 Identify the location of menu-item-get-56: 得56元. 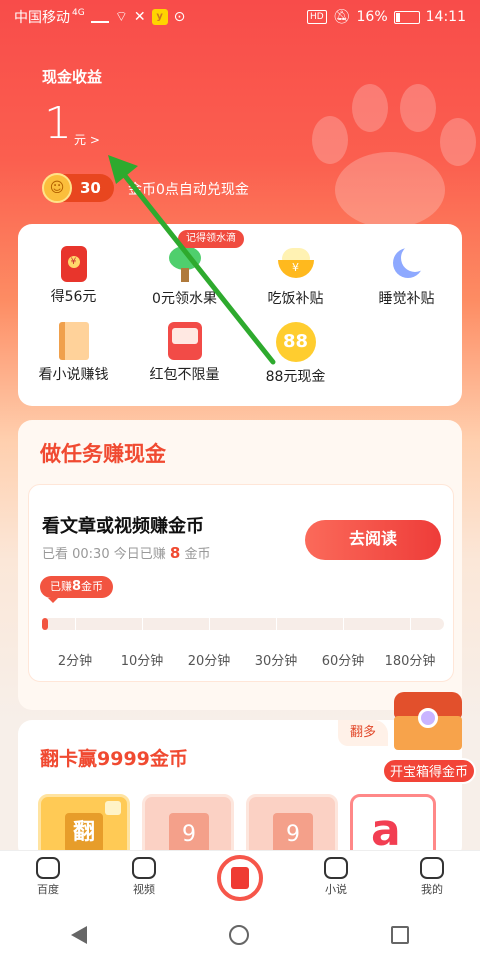
(73, 276).